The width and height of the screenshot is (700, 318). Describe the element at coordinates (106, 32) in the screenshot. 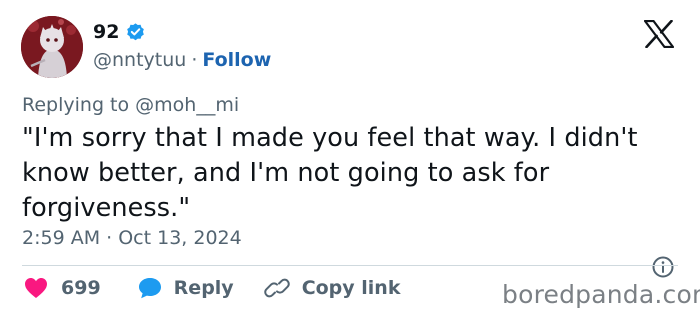

I see `display-name: 92` at that location.